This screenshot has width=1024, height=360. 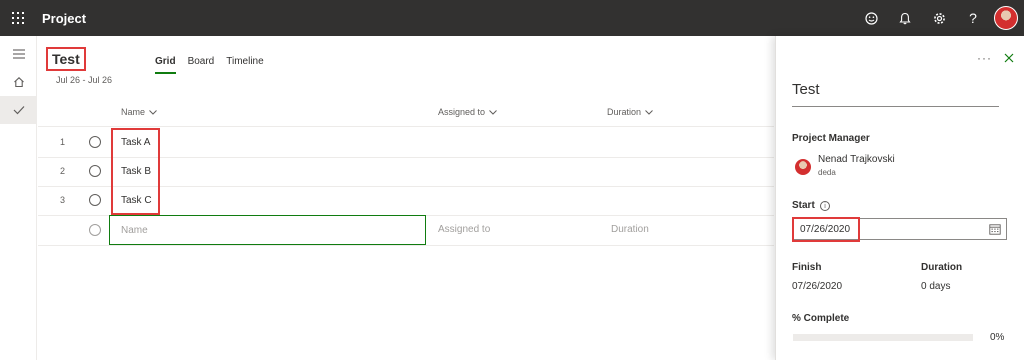 What do you see at coordinates (66, 59) in the screenshot?
I see `project-title: Test` at bounding box center [66, 59].